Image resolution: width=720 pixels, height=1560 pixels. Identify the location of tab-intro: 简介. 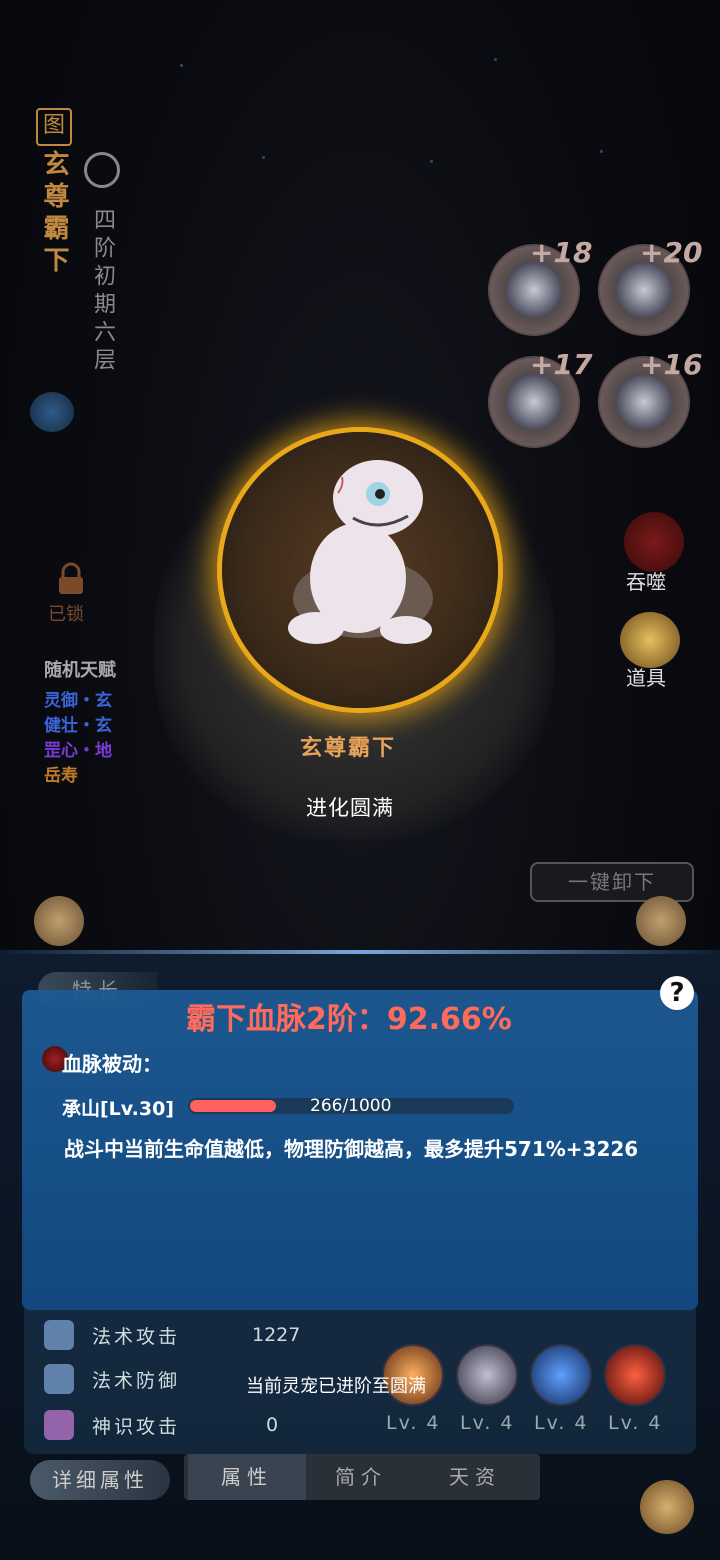
(361, 1477).